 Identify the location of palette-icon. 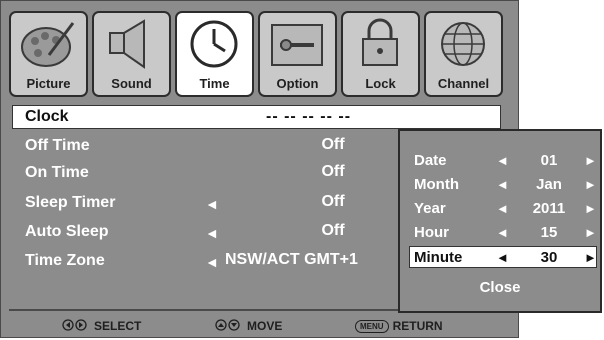
(48, 44).